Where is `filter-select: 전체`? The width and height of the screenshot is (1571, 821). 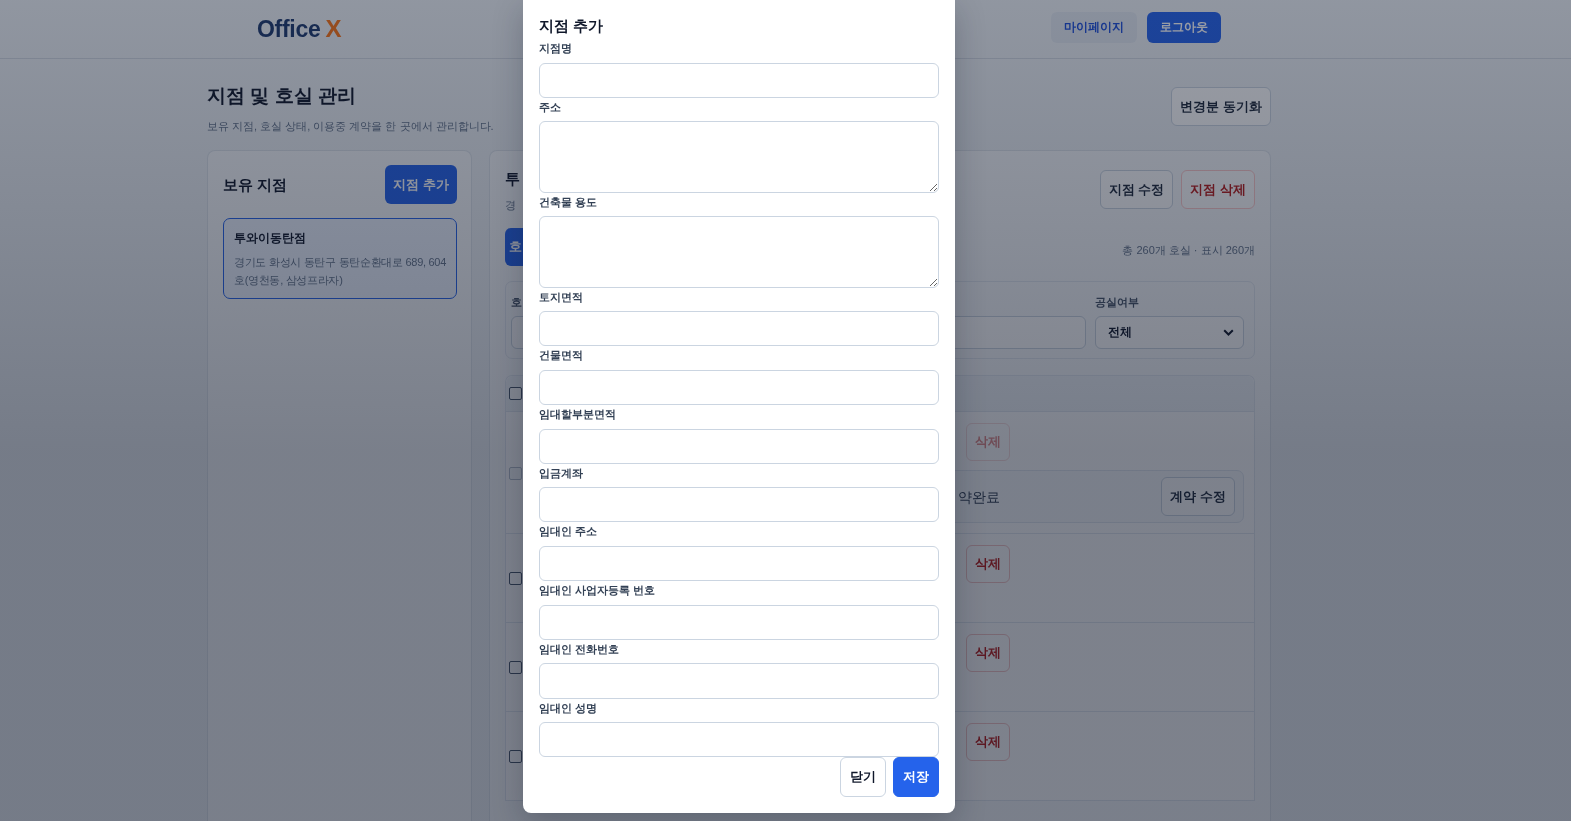
filter-select: 전체 is located at coordinates (1169, 332).